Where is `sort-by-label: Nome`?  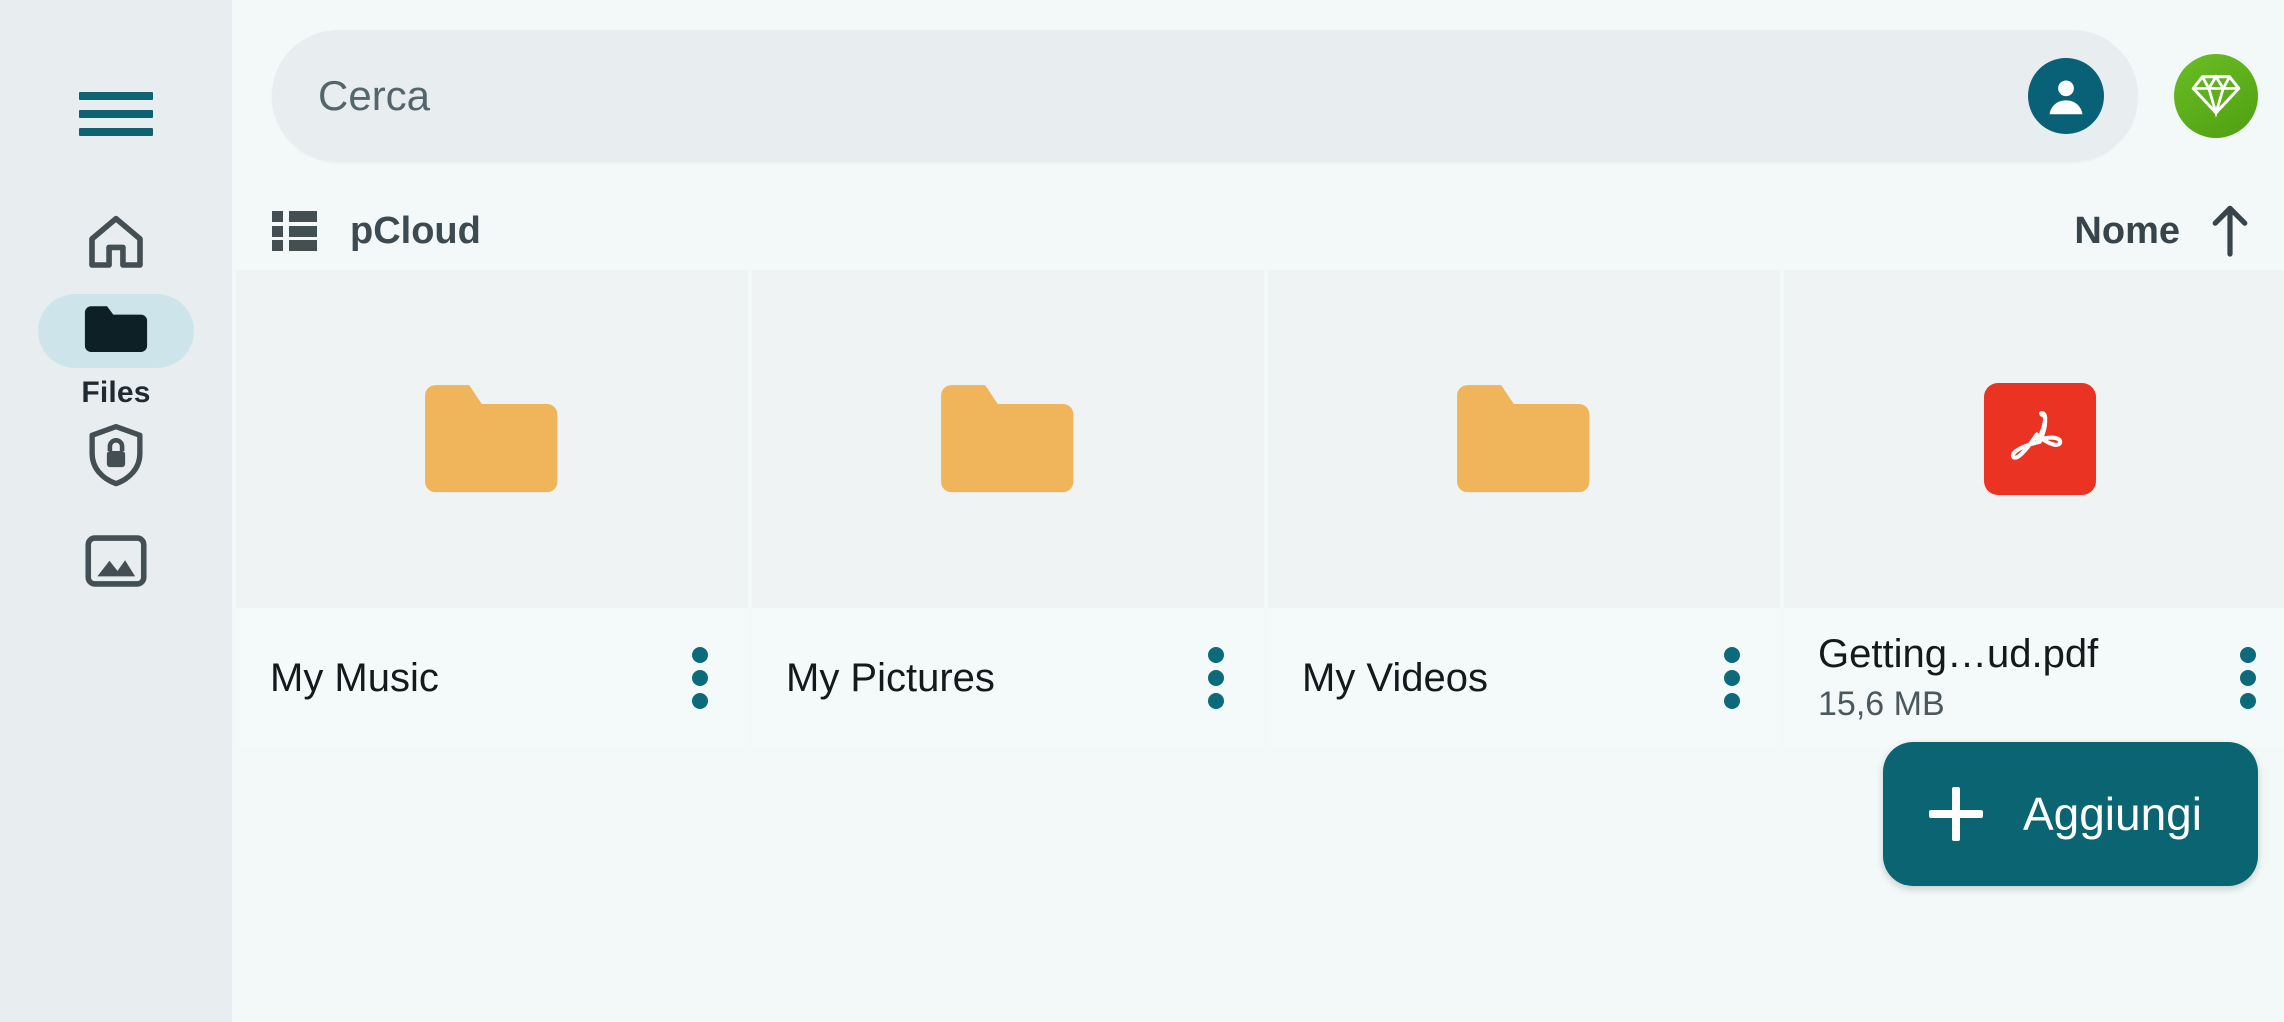 sort-by-label: Nome is located at coordinates (2127, 231).